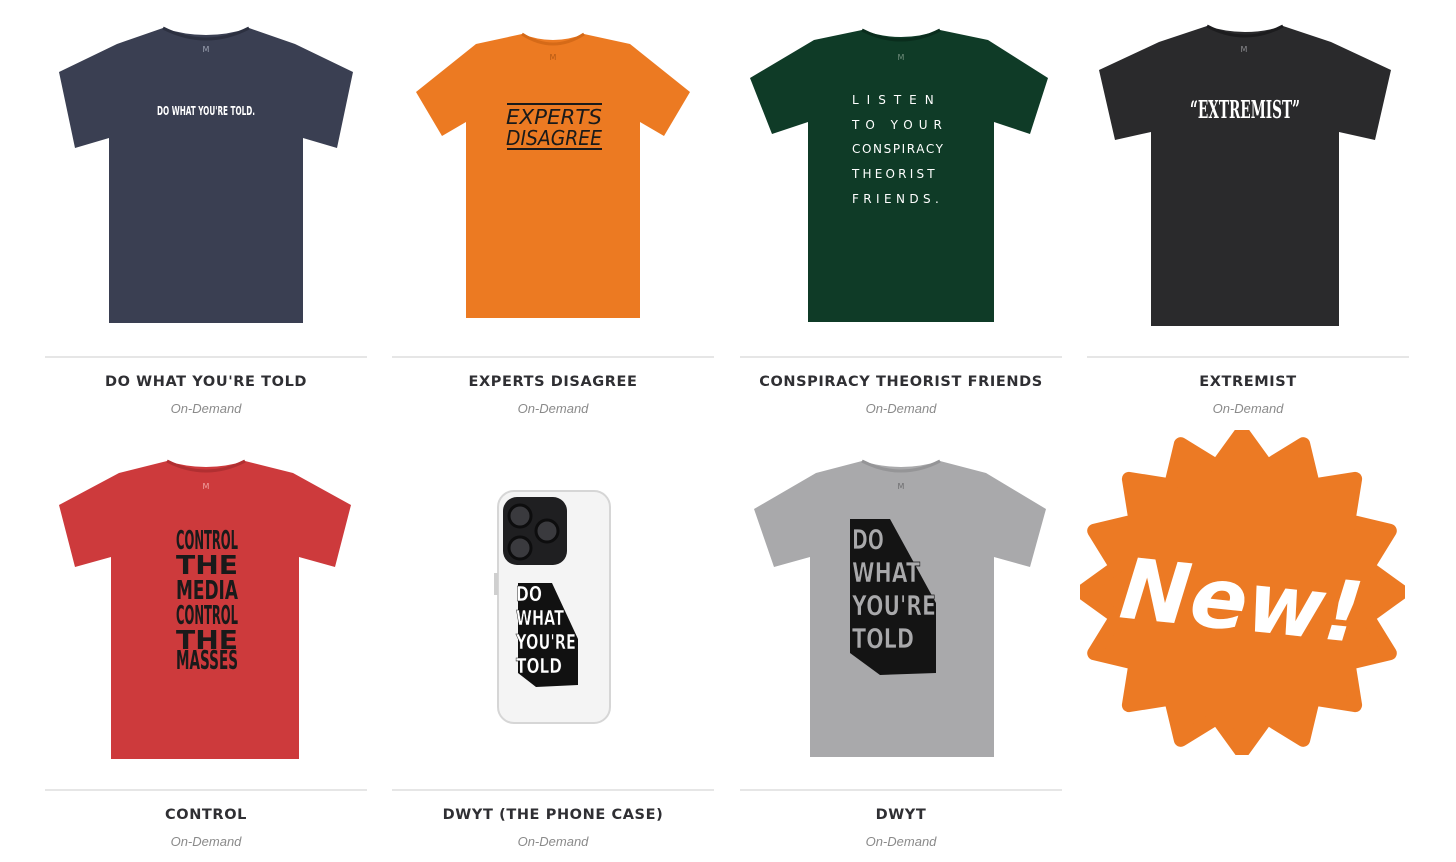 This screenshot has width=1456, height=862. Describe the element at coordinates (897, 100) in the screenshot. I see `shirt-print-line: LISTEN` at that location.